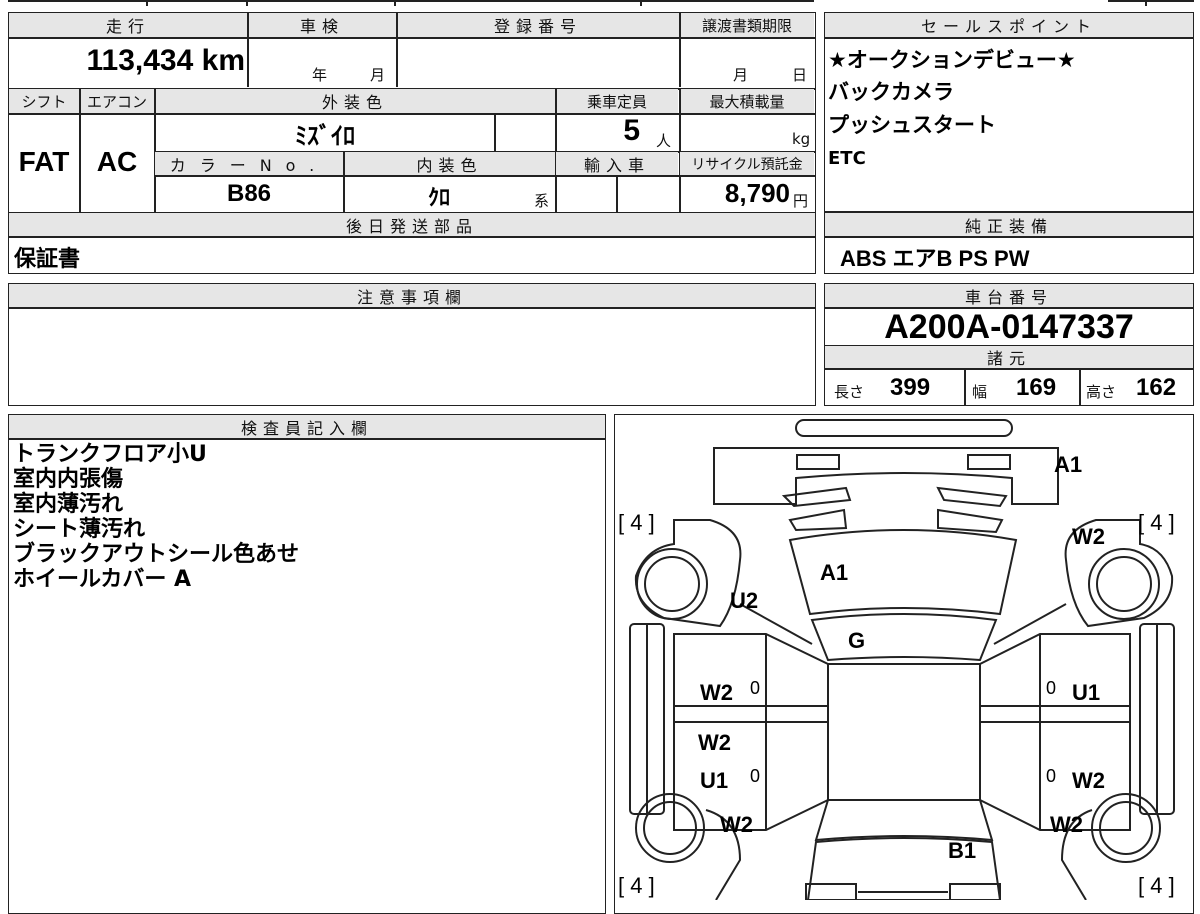 Image resolution: width=1200 pixels, height=914 pixels. Describe the element at coordinates (110, 454) in the screenshot. I see `inspector-note: トランクフロア小U` at that location.